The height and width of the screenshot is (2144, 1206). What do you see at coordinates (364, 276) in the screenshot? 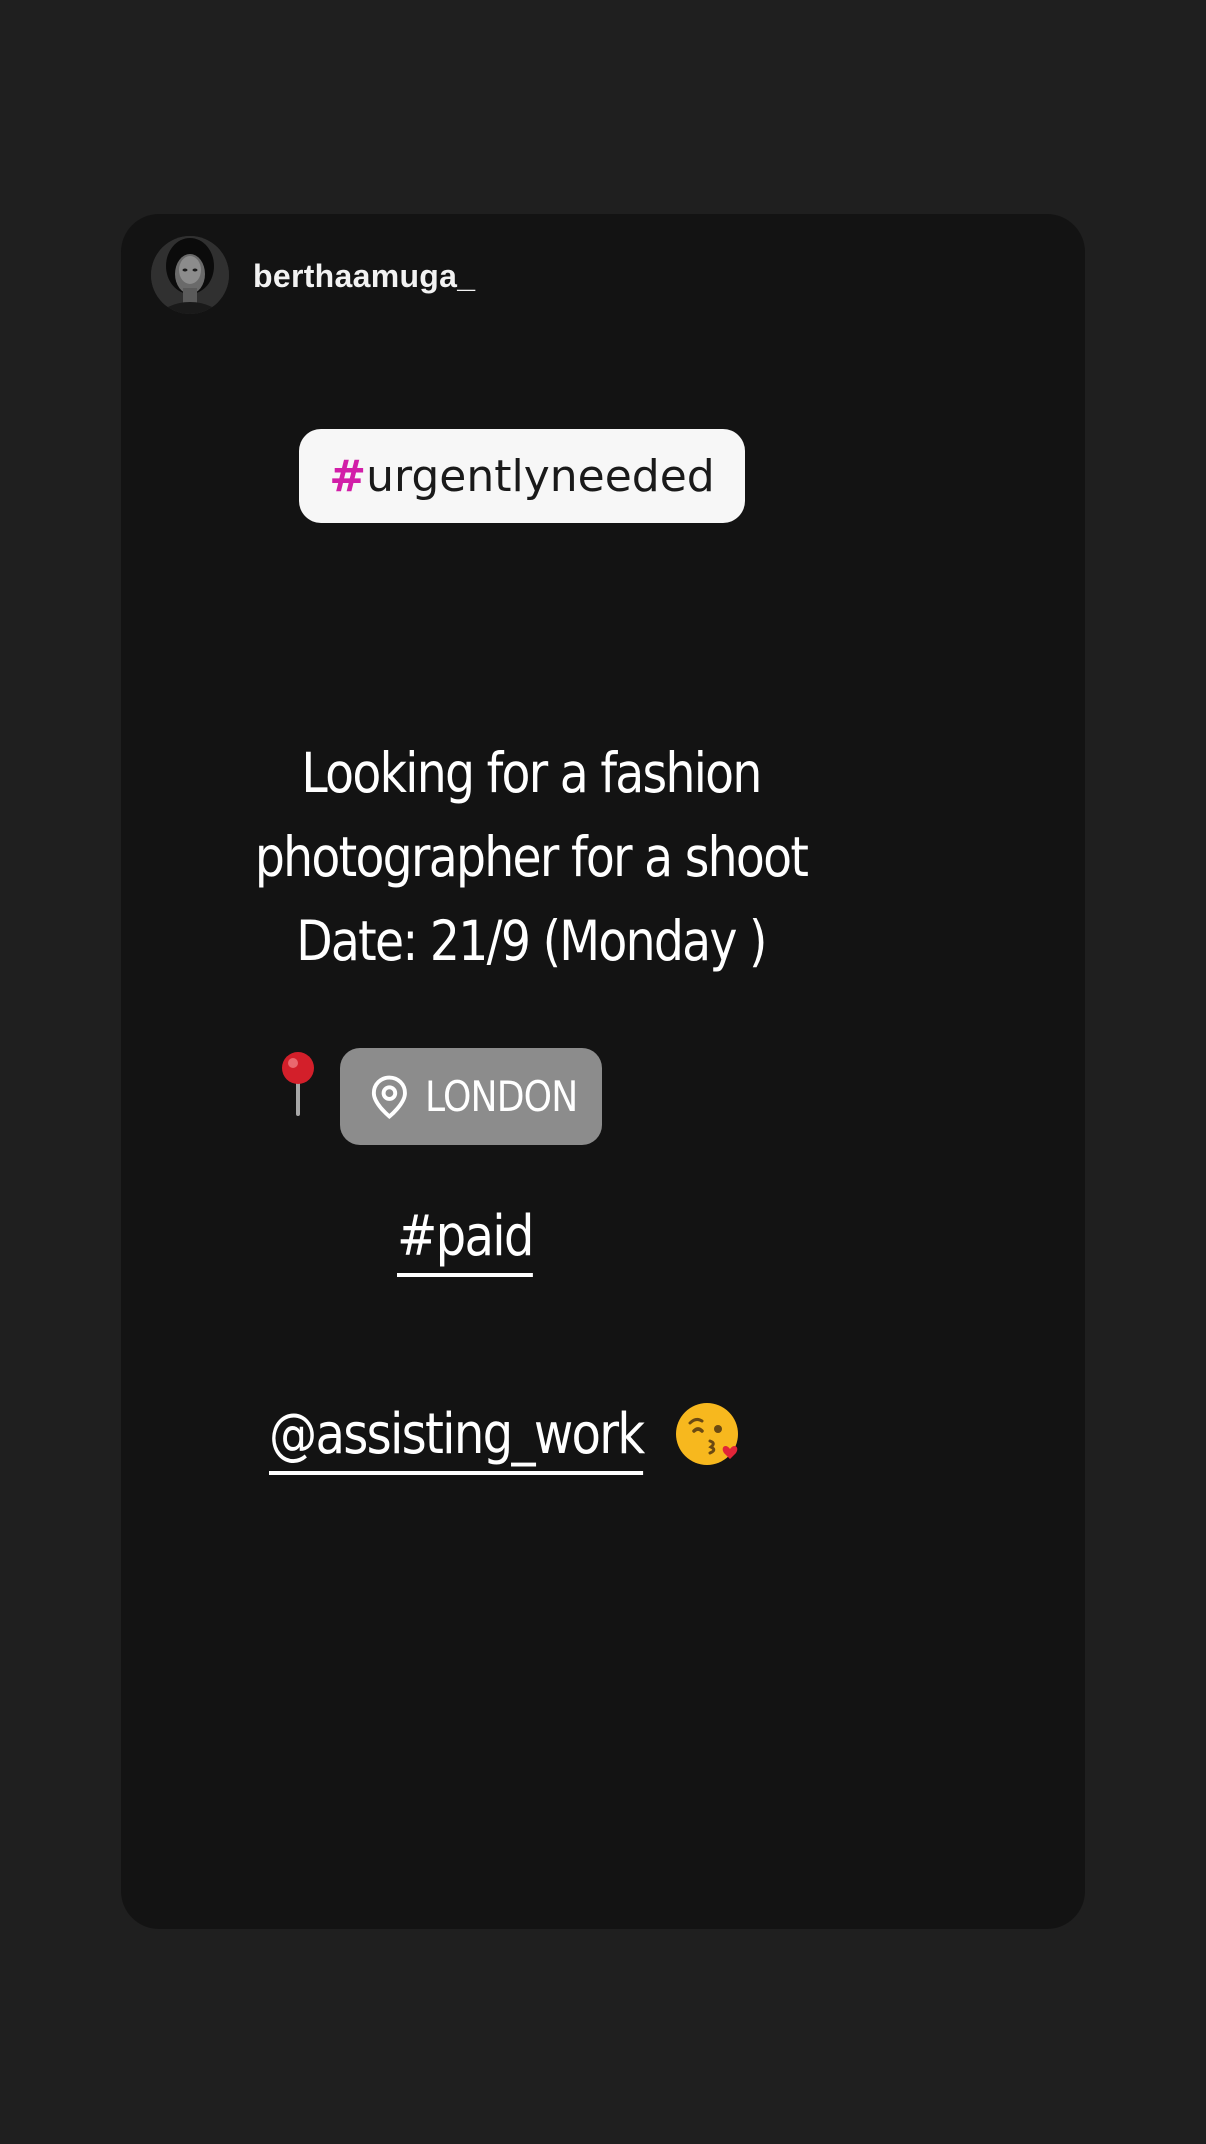
I see `username: berthaamuga_` at bounding box center [364, 276].